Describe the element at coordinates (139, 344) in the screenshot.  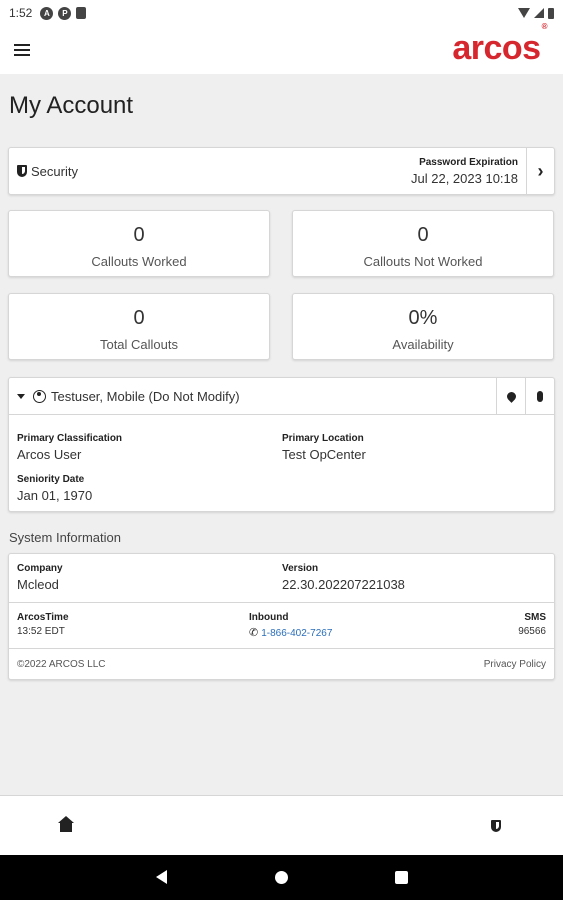
I see `stat-label: Total Callouts` at that location.